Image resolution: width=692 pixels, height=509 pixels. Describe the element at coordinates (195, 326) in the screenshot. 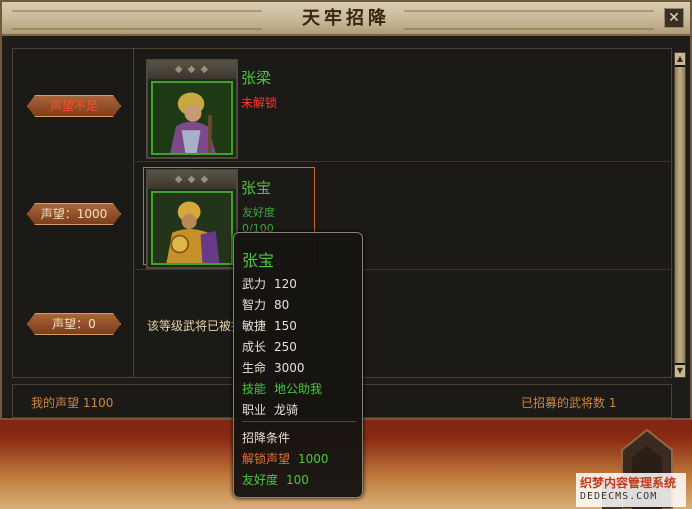

I see `already-recruited-text: 该等级武将已被招` at that location.